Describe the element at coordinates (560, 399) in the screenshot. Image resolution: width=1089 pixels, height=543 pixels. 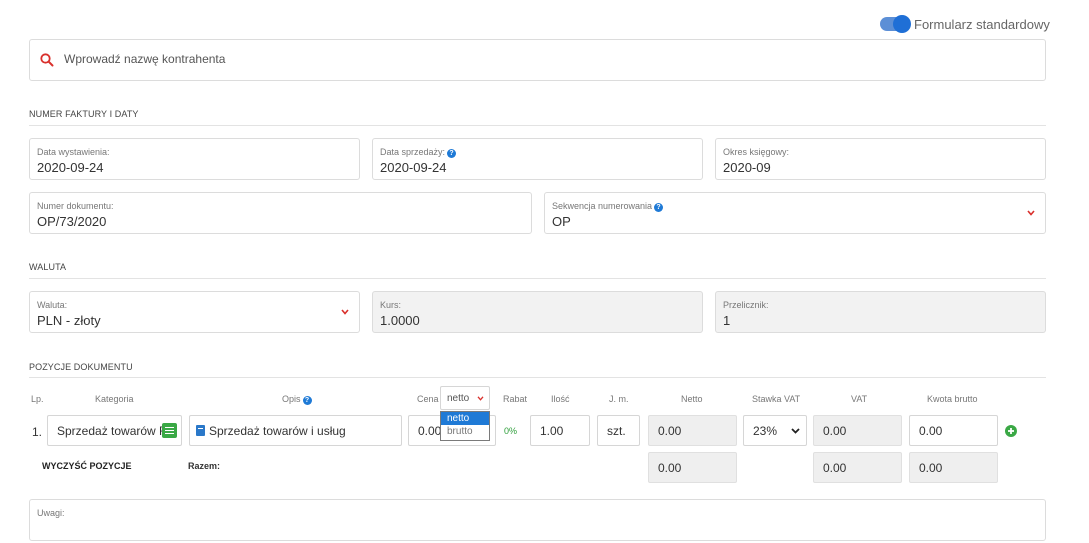
I see `col-header-quantity: Ilość` at that location.